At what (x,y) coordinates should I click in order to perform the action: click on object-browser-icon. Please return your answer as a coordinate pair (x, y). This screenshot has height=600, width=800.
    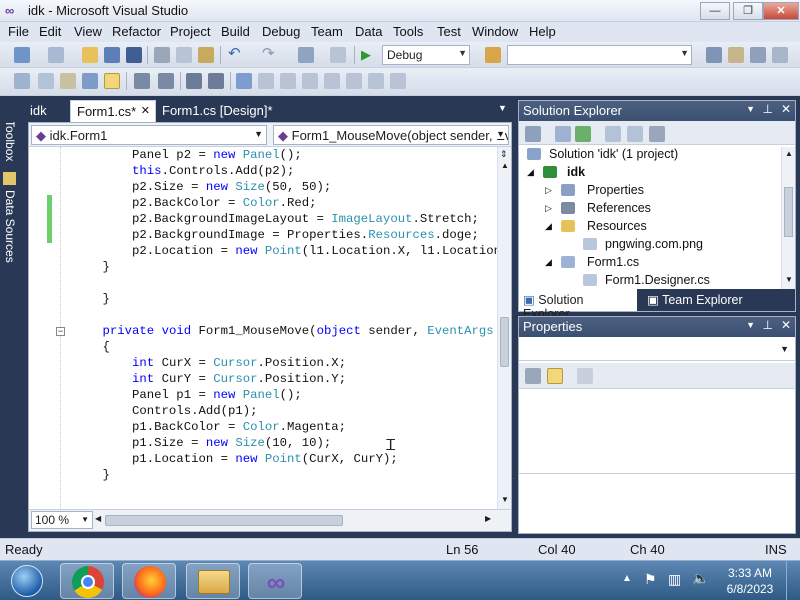
    Looking at the image, I should click on (758, 55).